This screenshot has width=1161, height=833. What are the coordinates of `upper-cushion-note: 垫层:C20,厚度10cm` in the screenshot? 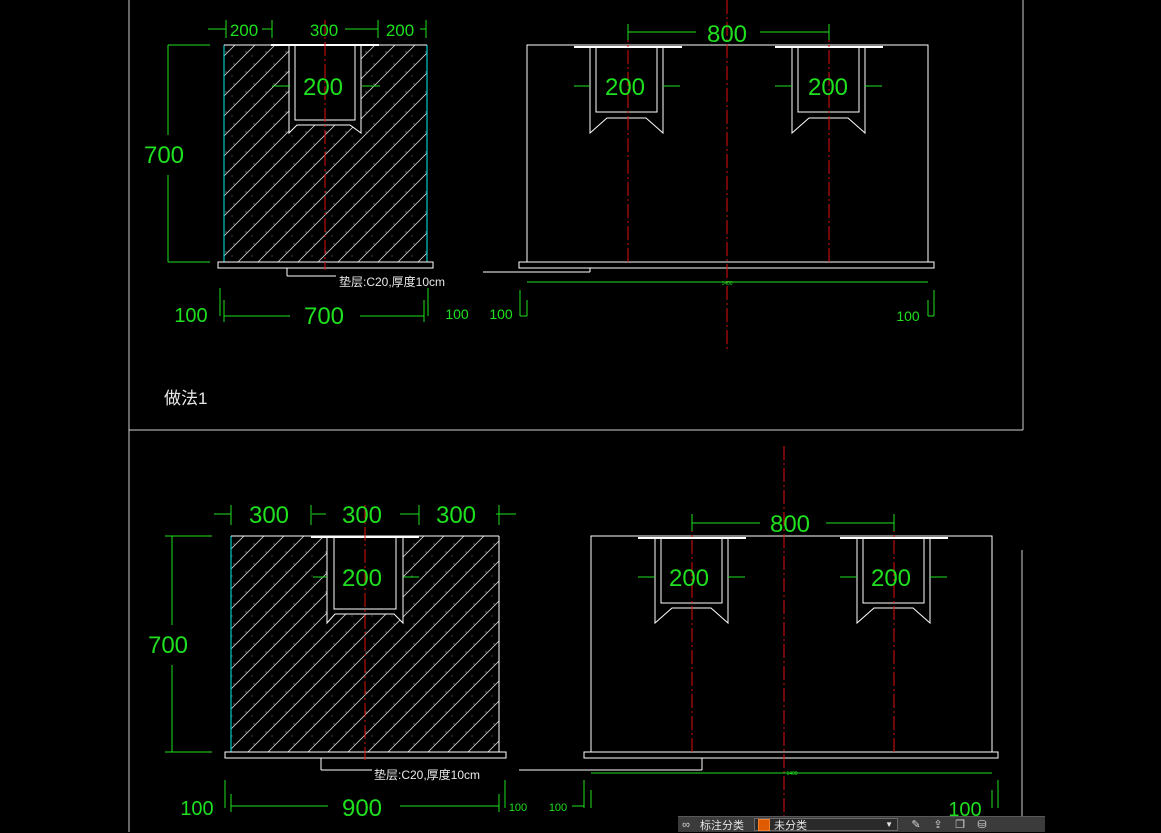 It's located at (392, 281).